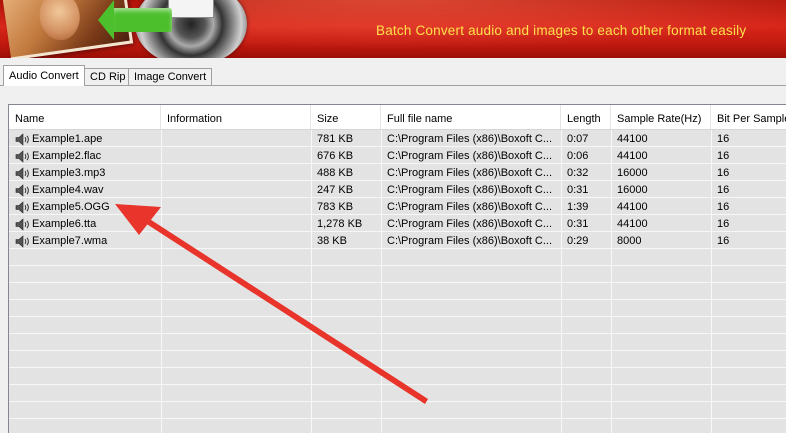 This screenshot has width=786, height=433. Describe the element at coordinates (346, 117) in the screenshot. I see `column-header-size: Size` at that location.